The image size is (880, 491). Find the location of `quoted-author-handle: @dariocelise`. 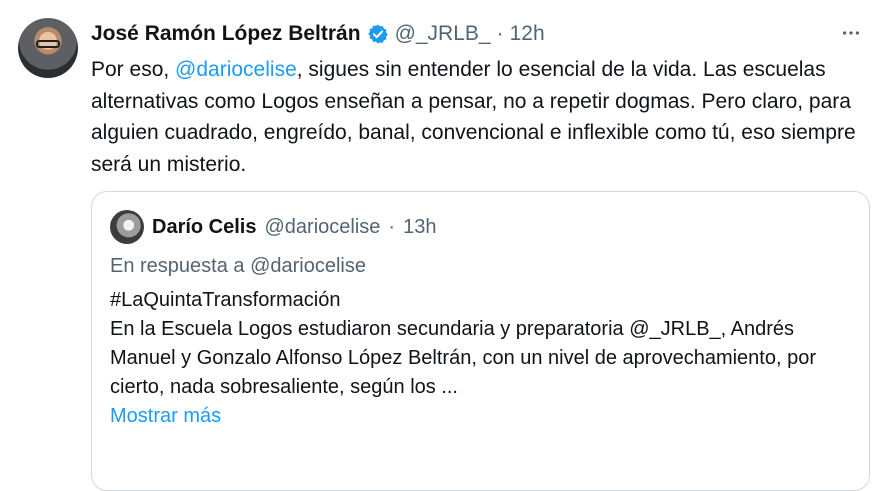

quoted-author-handle: @dariocelise is located at coordinates (322, 227).